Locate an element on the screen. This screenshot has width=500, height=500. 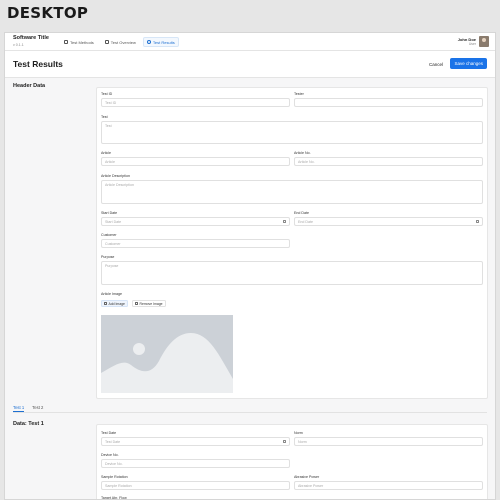
article-image-placeholder is located at coordinates (167, 354).